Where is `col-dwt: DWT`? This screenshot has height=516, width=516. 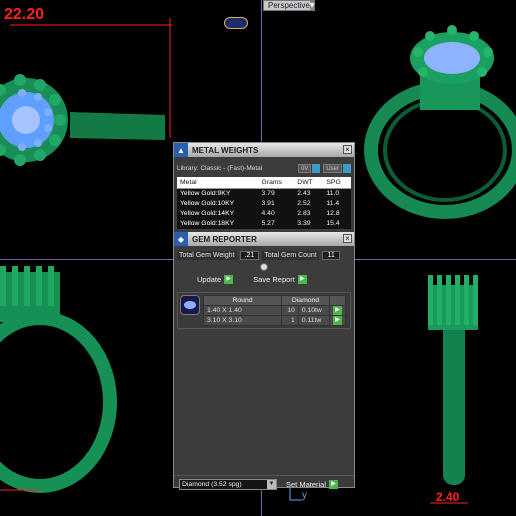
col-dwt: DWT is located at coordinates (309, 183).